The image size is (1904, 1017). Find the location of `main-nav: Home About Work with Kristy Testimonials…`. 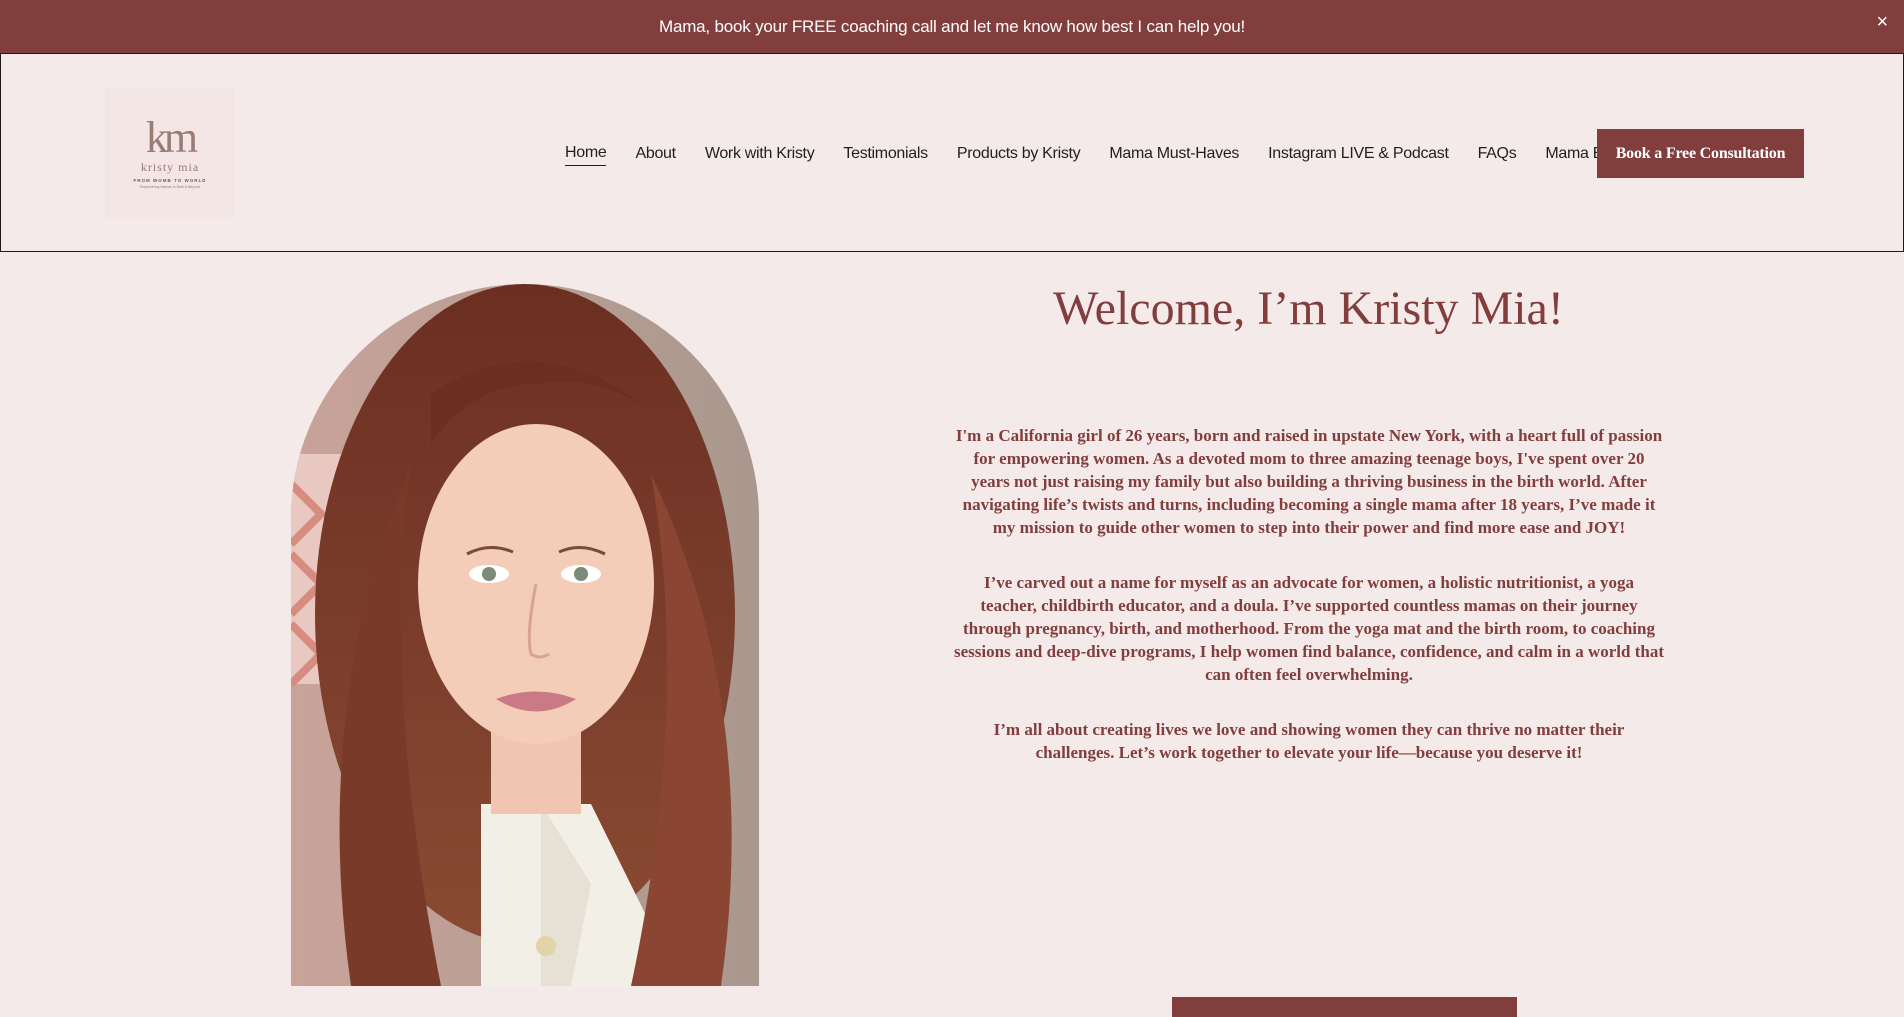

main-nav: Home About Work with Kristy Testimonials… is located at coordinates (1109, 155).